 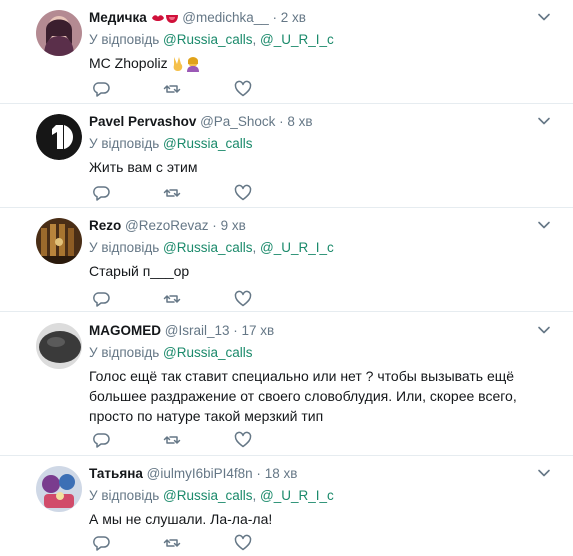 I want to click on display-name: MAGOMED, so click(x=125, y=330).